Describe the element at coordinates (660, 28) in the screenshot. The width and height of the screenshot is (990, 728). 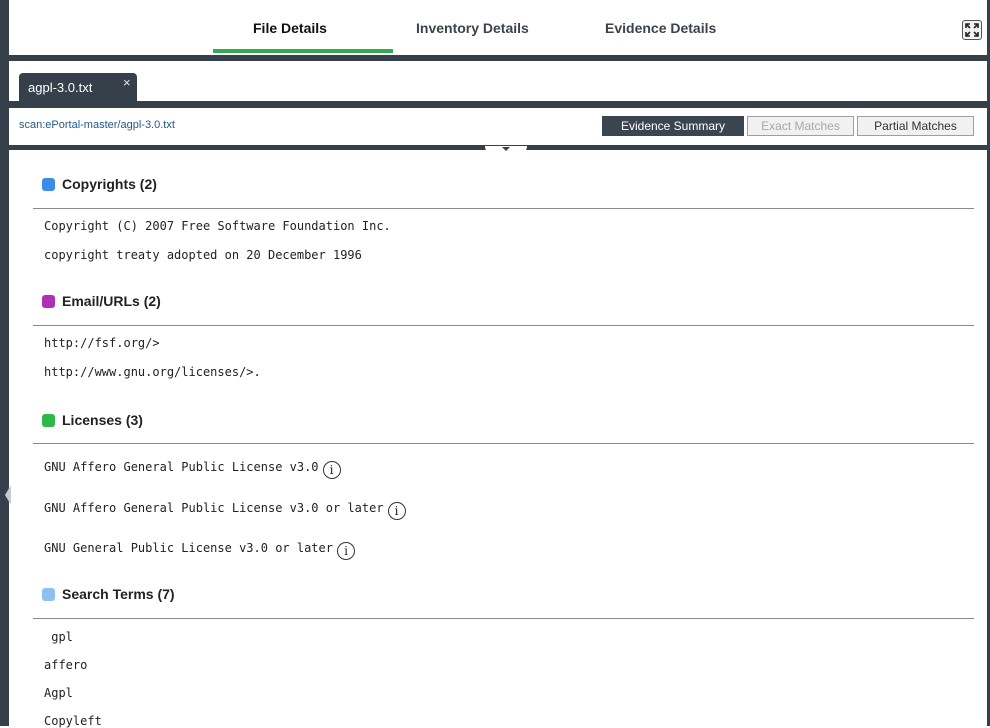
I see `tab-evidence-details: Evidence Details` at that location.